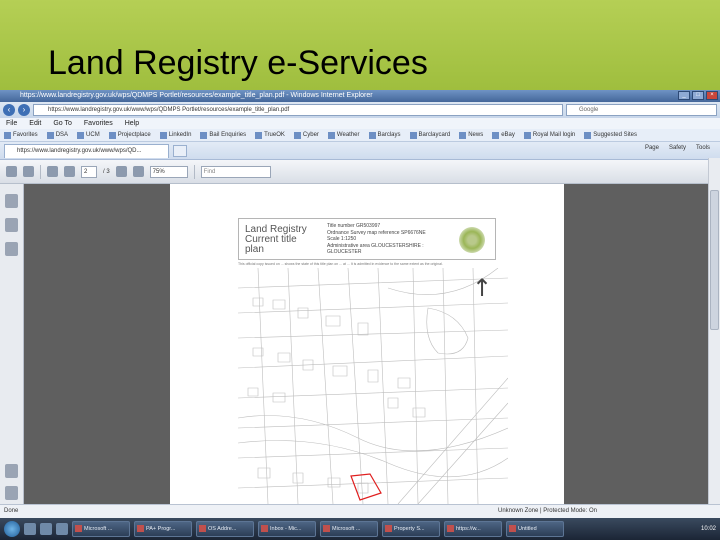  Describe the element at coordinates (180, 150) in the screenshot. I see `new-tab-button` at that location.